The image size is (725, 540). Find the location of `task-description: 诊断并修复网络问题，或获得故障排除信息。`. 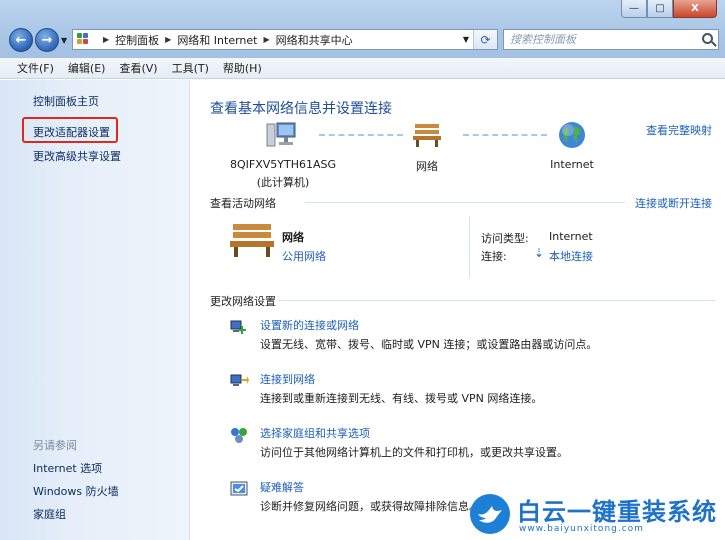

task-description: 诊断并修复网络问题，或获得故障排除信息。 is located at coordinates (370, 506).